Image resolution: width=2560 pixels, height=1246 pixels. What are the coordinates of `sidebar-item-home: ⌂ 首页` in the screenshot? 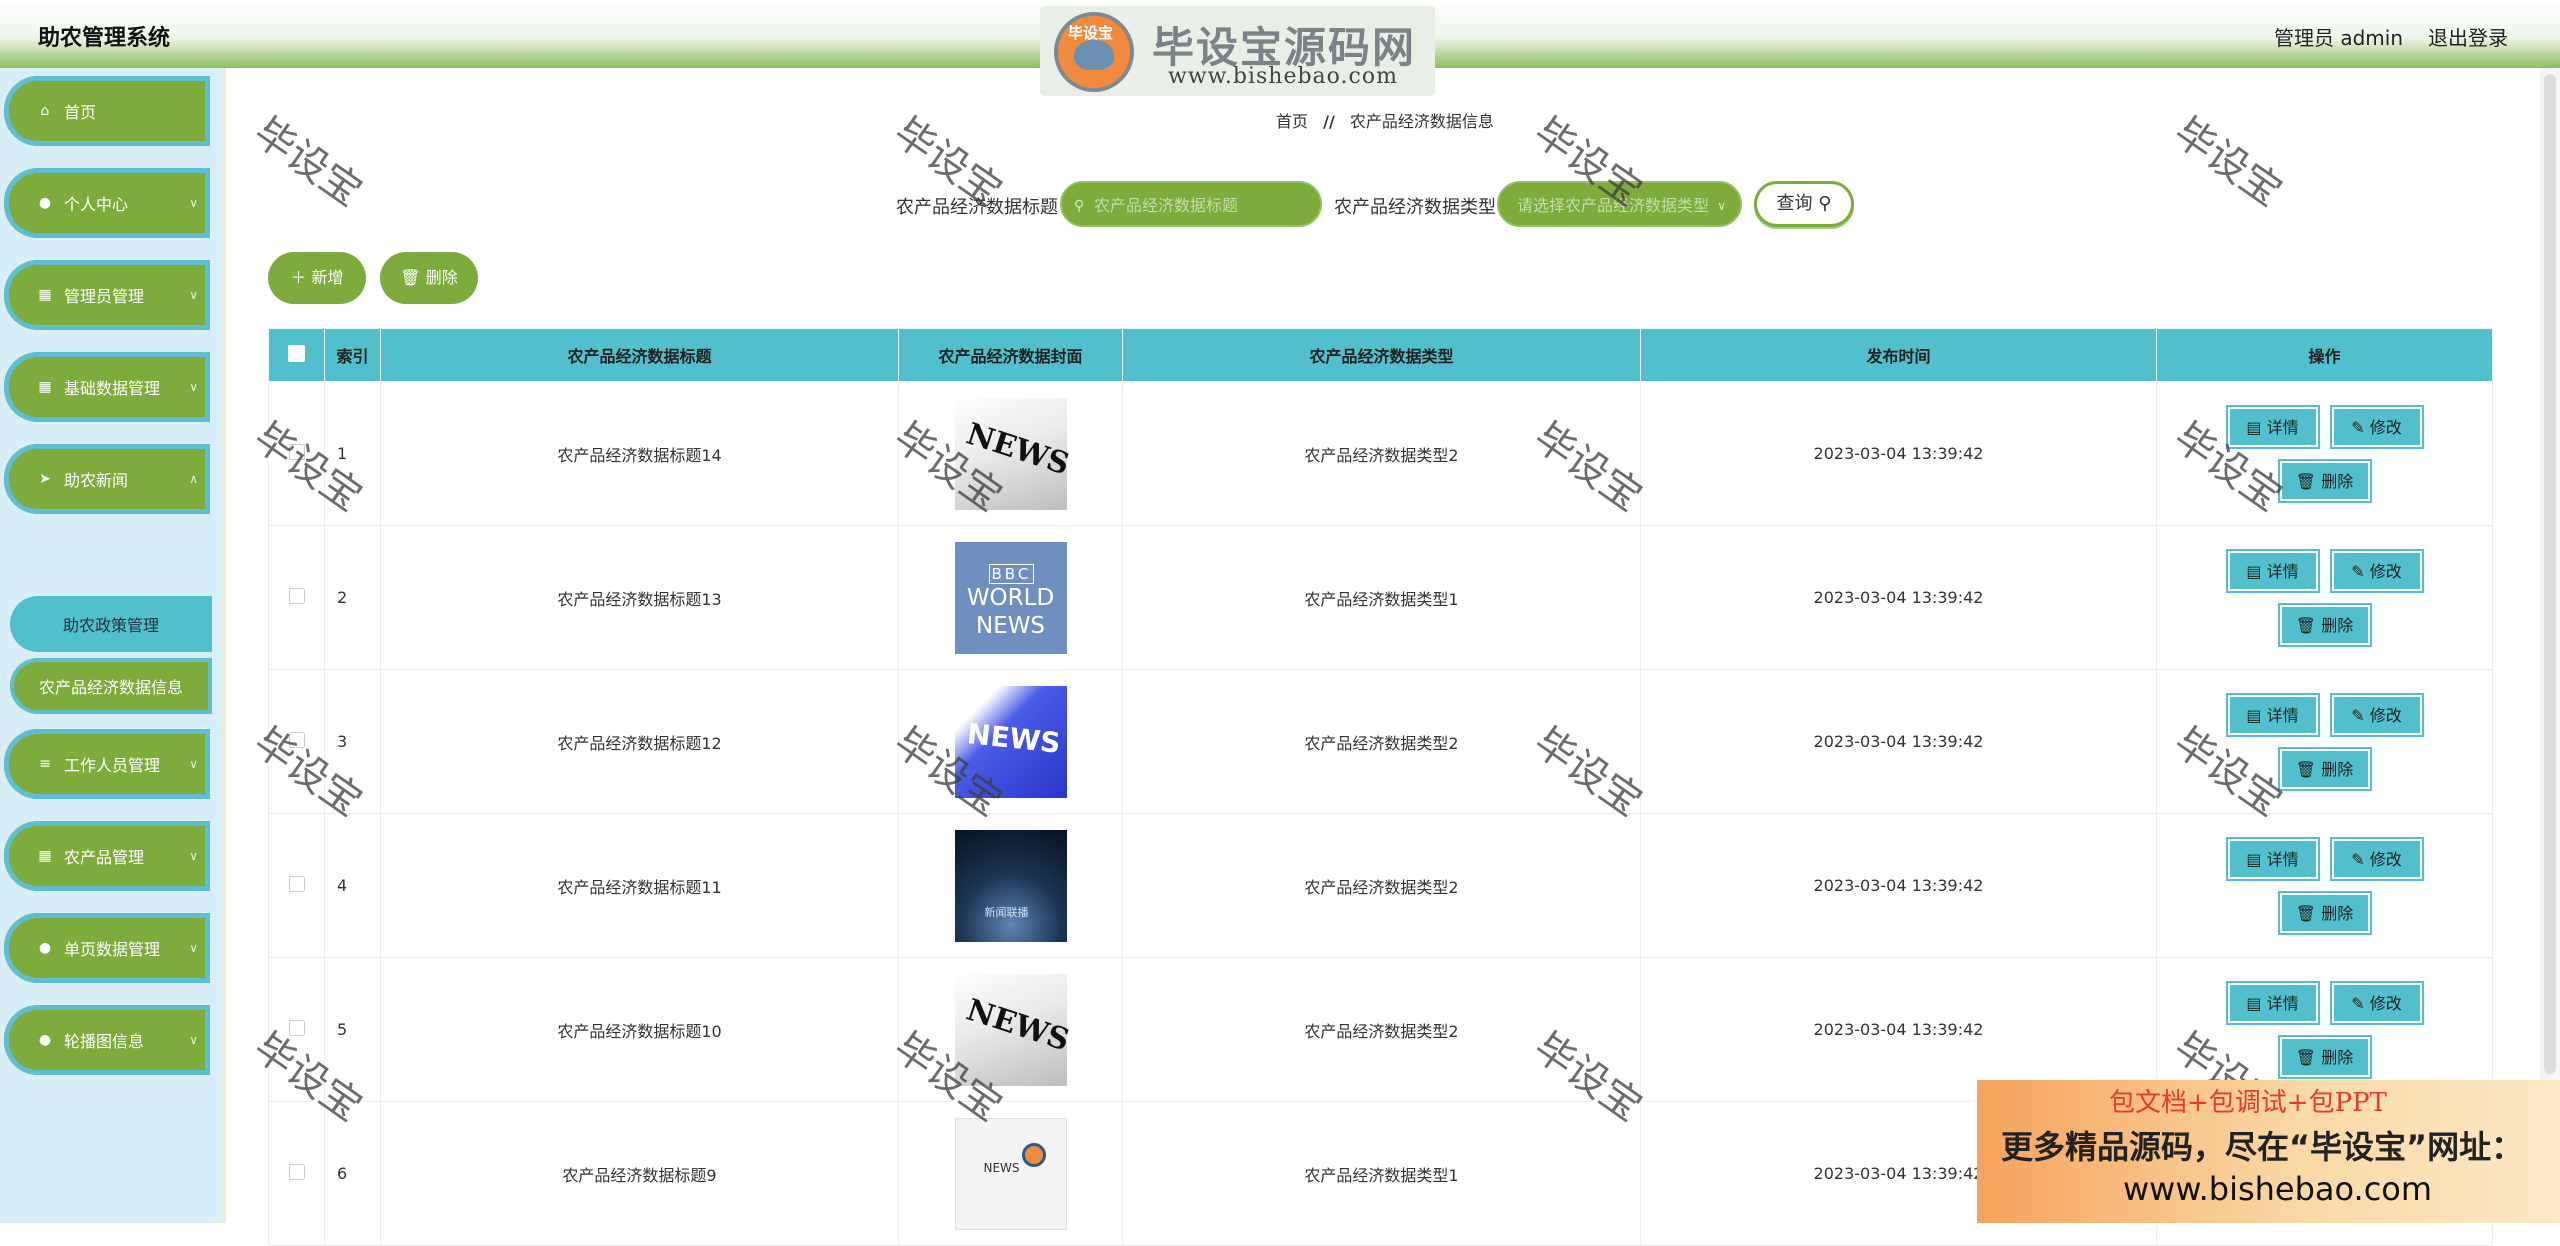 It's located at (107, 111).